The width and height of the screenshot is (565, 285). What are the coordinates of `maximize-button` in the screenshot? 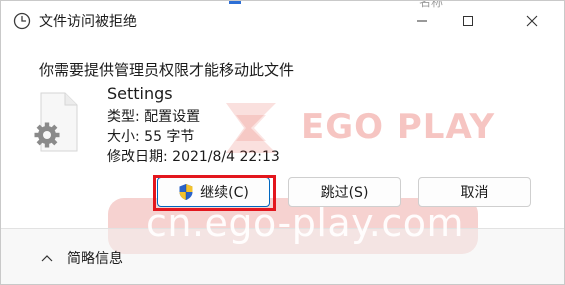 It's located at (468, 21).